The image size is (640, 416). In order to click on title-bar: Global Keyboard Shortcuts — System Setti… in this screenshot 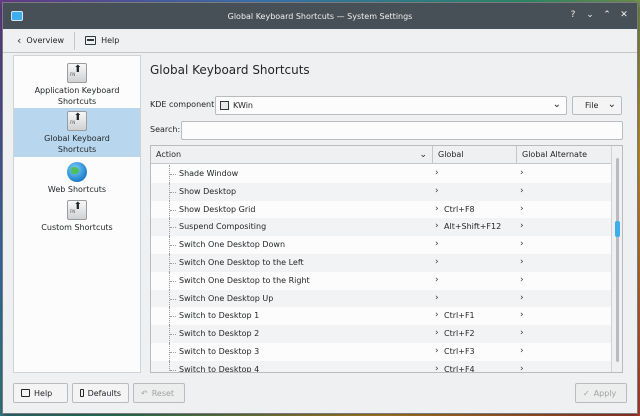, I will do `click(320, 16)`.